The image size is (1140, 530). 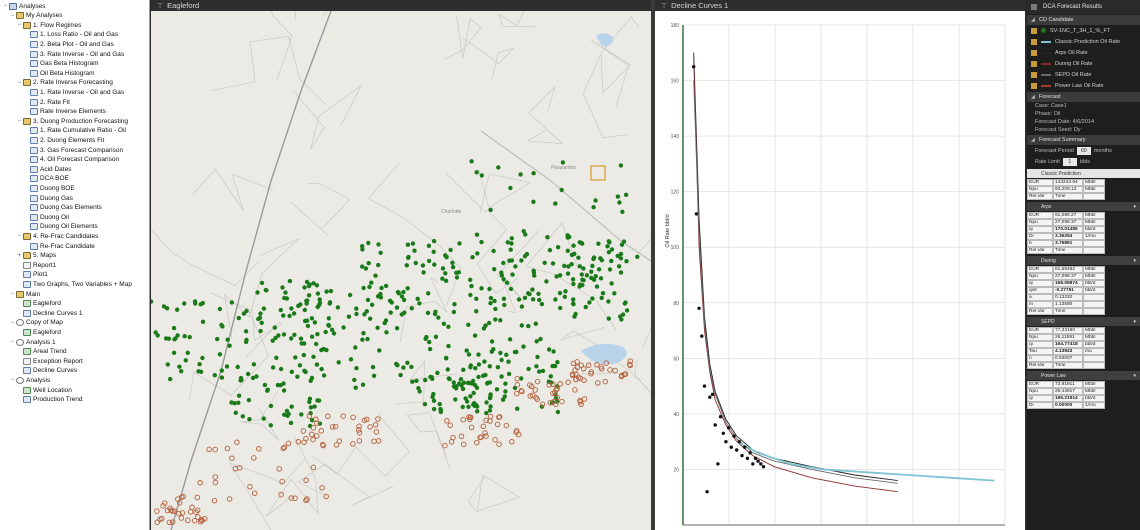 What do you see at coordinates (1033, 97) in the screenshot?
I see `collapse-icon: ◢` at bounding box center [1033, 97].